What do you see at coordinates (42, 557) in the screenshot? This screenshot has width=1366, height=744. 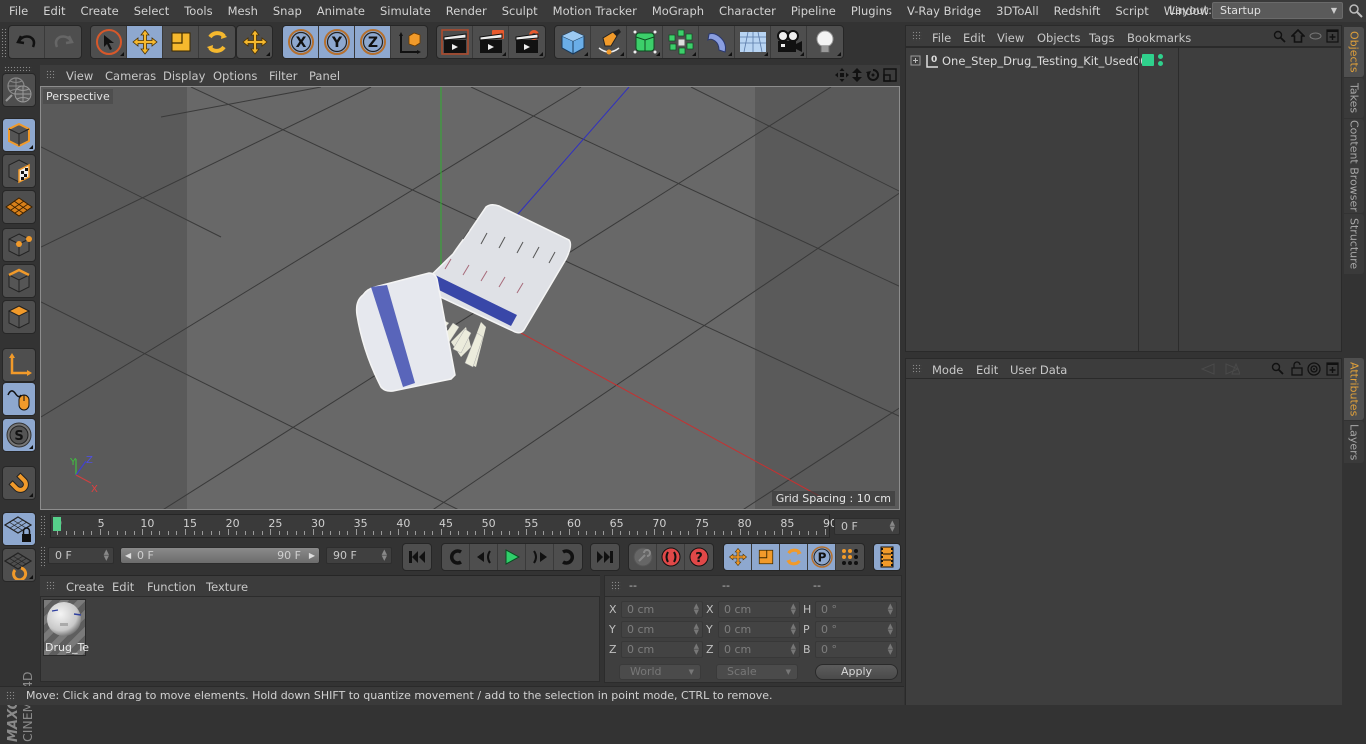 I see `transport-grip` at bounding box center [42, 557].